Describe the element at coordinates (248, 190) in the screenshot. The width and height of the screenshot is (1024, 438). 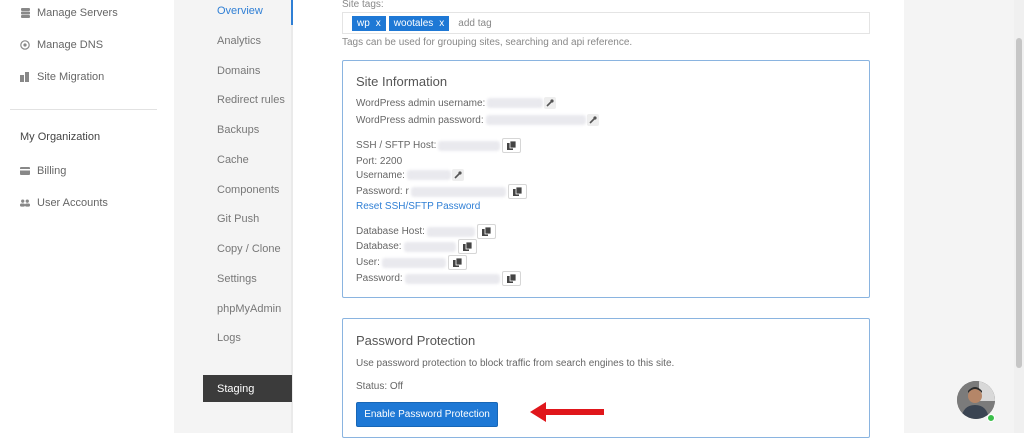
I see `tab-components: Components` at that location.